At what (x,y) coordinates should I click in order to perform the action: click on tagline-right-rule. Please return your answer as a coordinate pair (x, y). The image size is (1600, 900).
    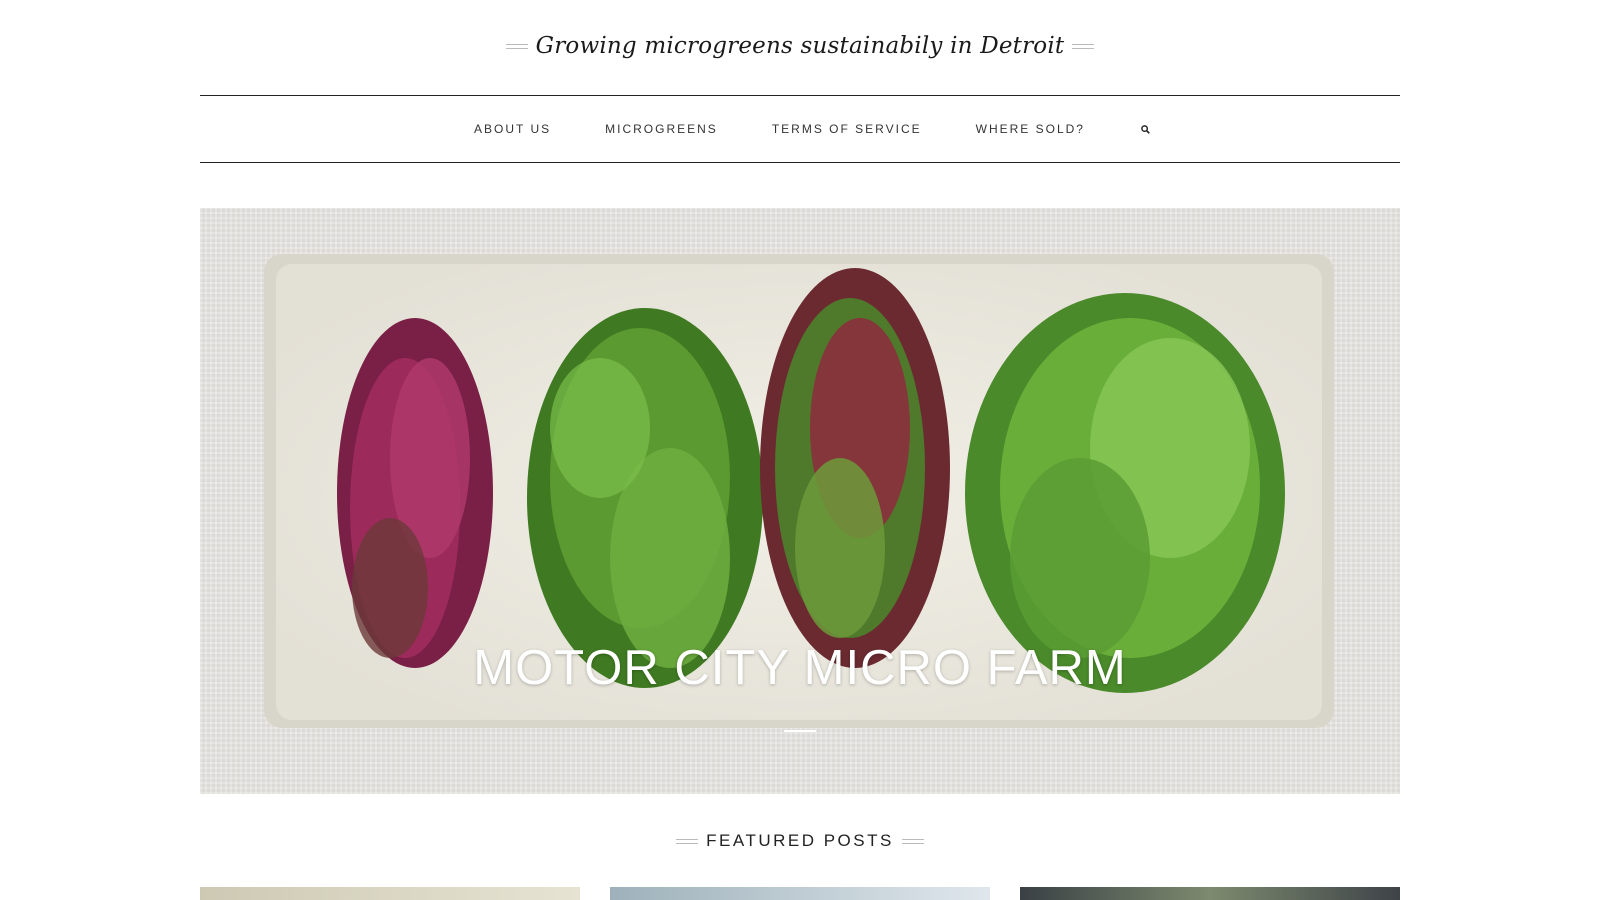
    Looking at the image, I should click on (1083, 46).